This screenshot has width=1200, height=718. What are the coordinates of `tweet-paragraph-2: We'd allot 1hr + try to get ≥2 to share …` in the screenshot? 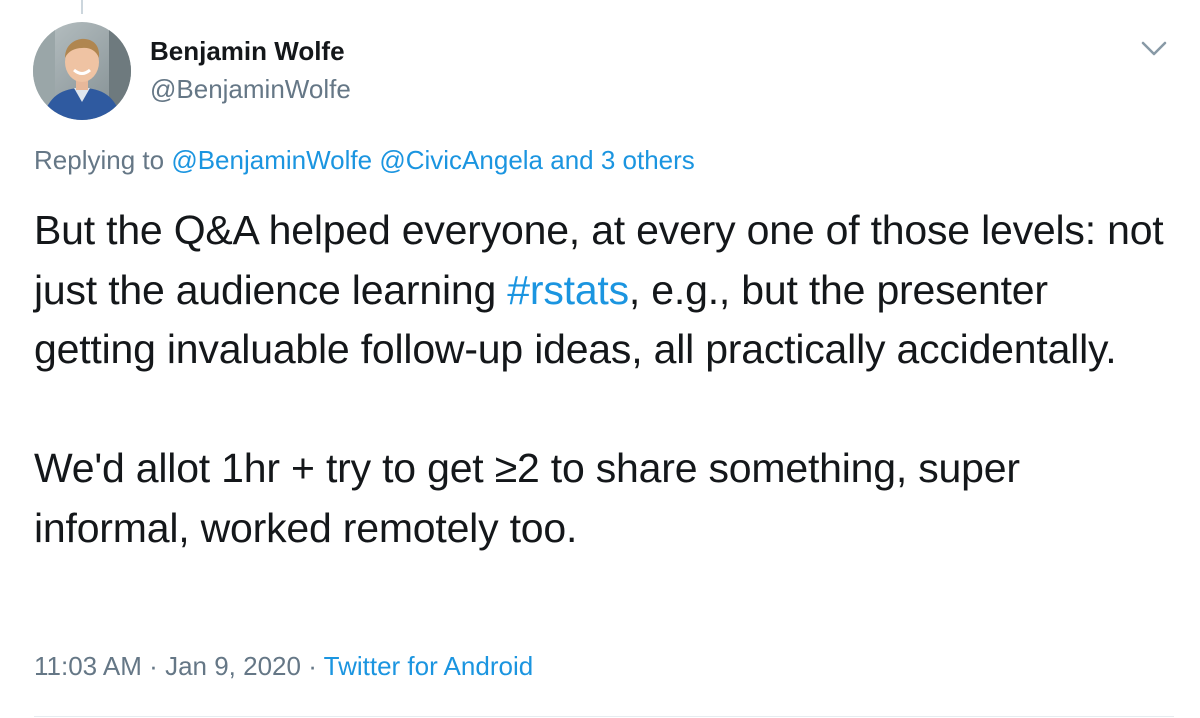 It's located at (527, 498).